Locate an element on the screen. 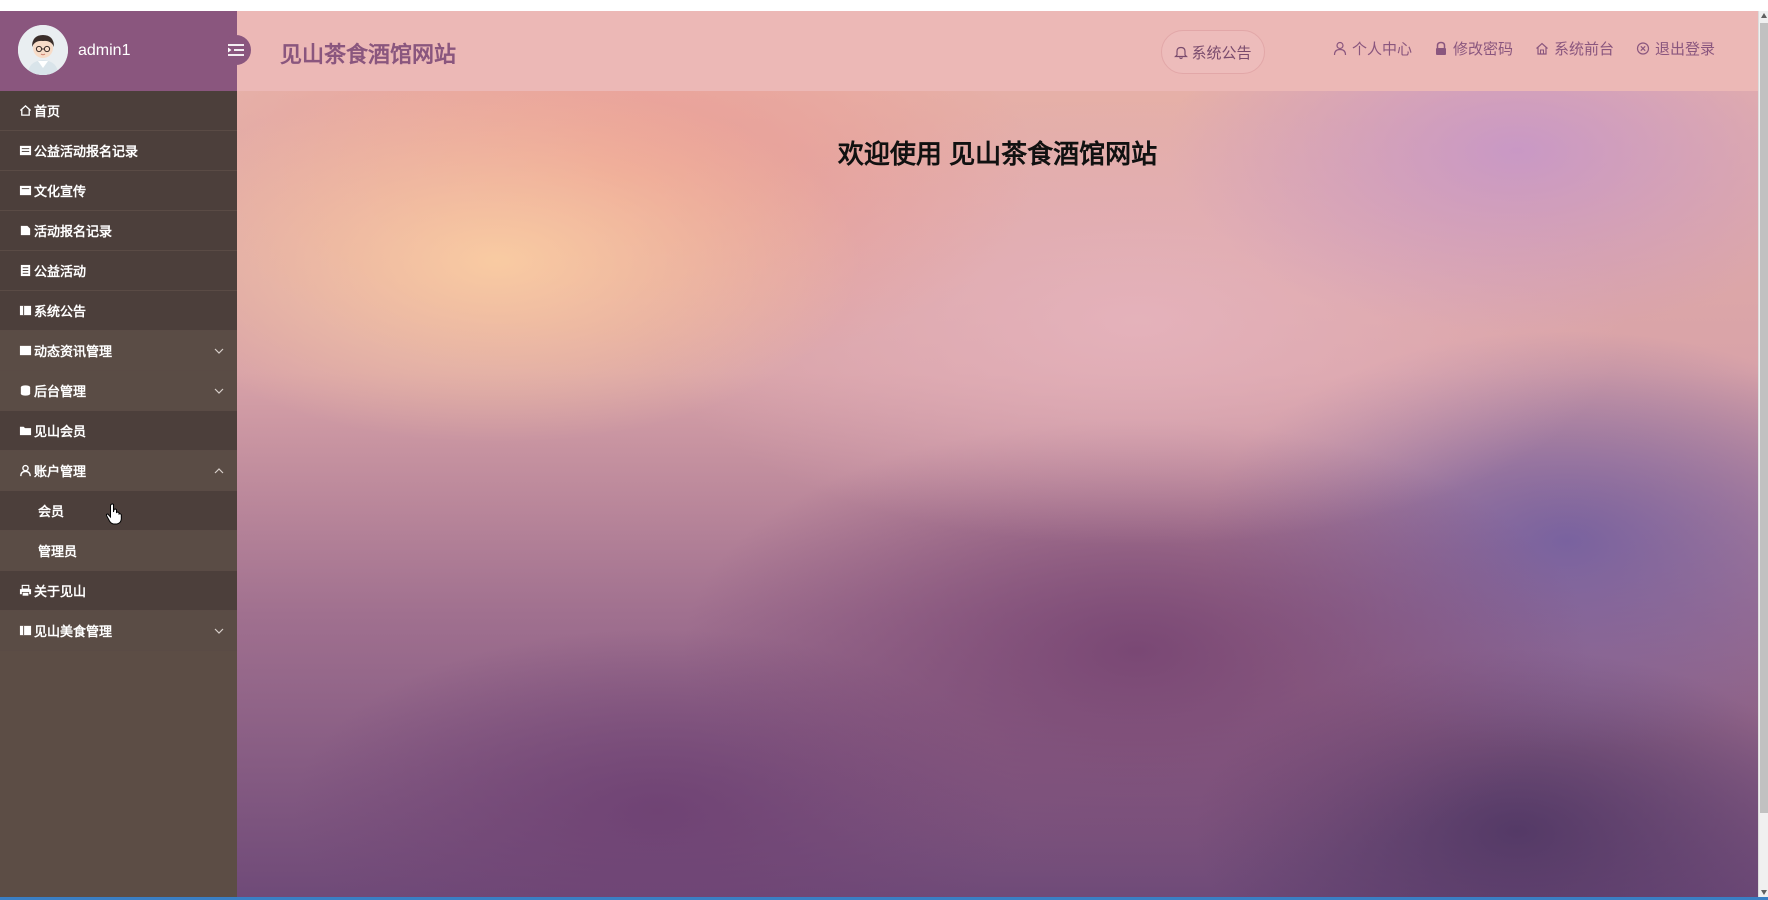 The width and height of the screenshot is (1768, 900). menu-fold-icon is located at coordinates (236, 50).